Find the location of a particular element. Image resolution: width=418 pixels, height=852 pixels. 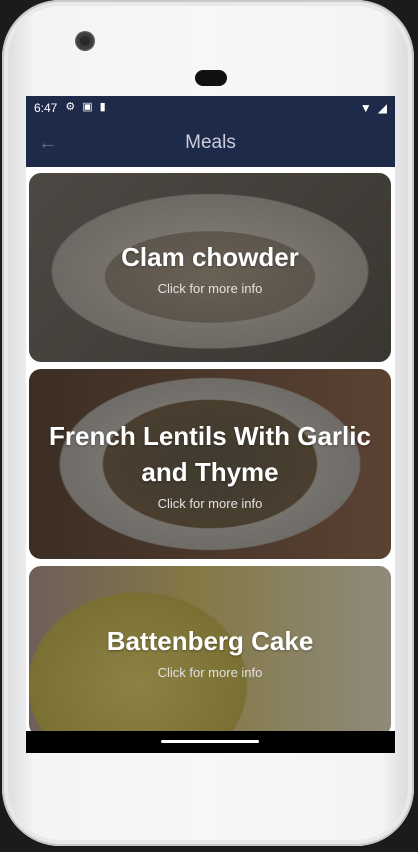

back-arrow-icon: ← is located at coordinates (48, 142).